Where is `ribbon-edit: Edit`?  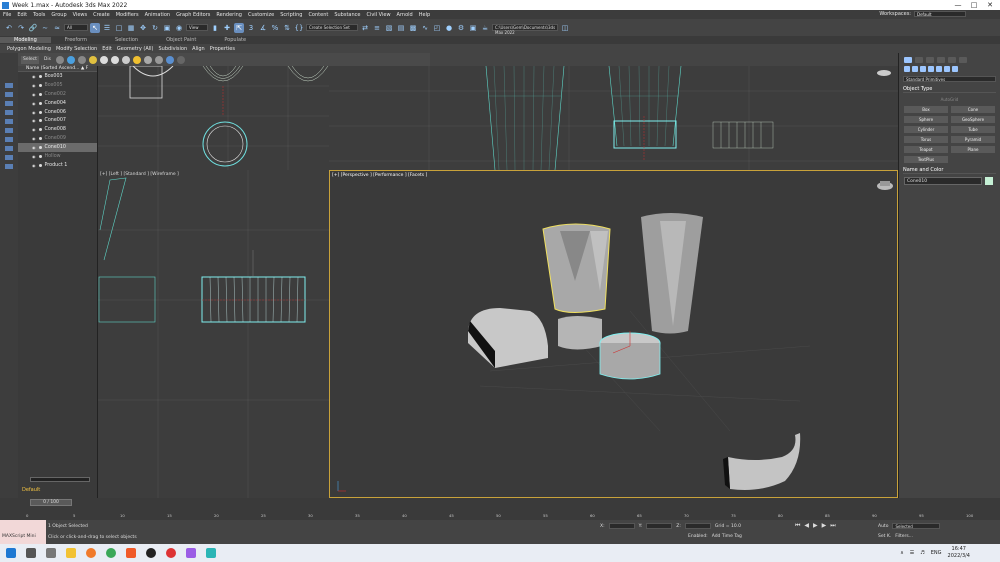
ribbon-edit: Edit is located at coordinates (107, 49).